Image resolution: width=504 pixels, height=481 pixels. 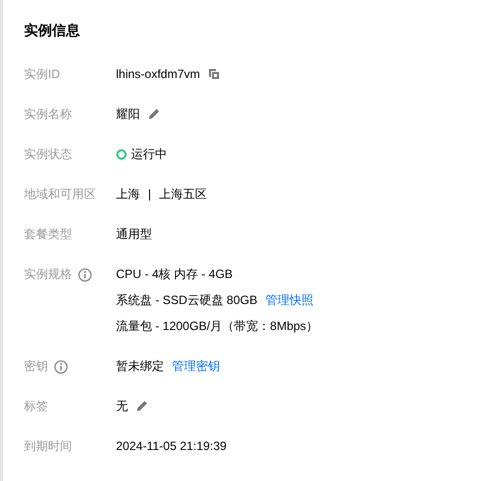 I want to click on field-value: 耀阳, so click(x=128, y=114).